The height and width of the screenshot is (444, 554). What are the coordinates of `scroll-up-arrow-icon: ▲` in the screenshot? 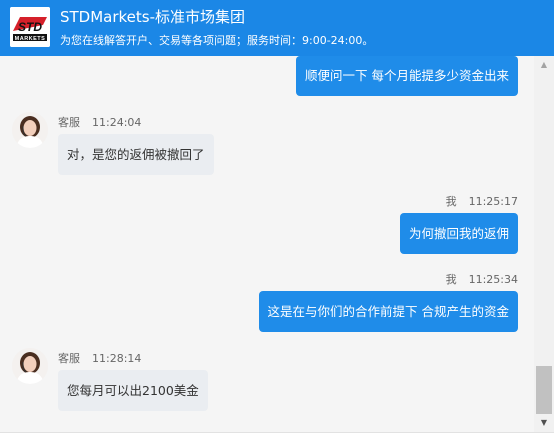 It's located at (544, 65).